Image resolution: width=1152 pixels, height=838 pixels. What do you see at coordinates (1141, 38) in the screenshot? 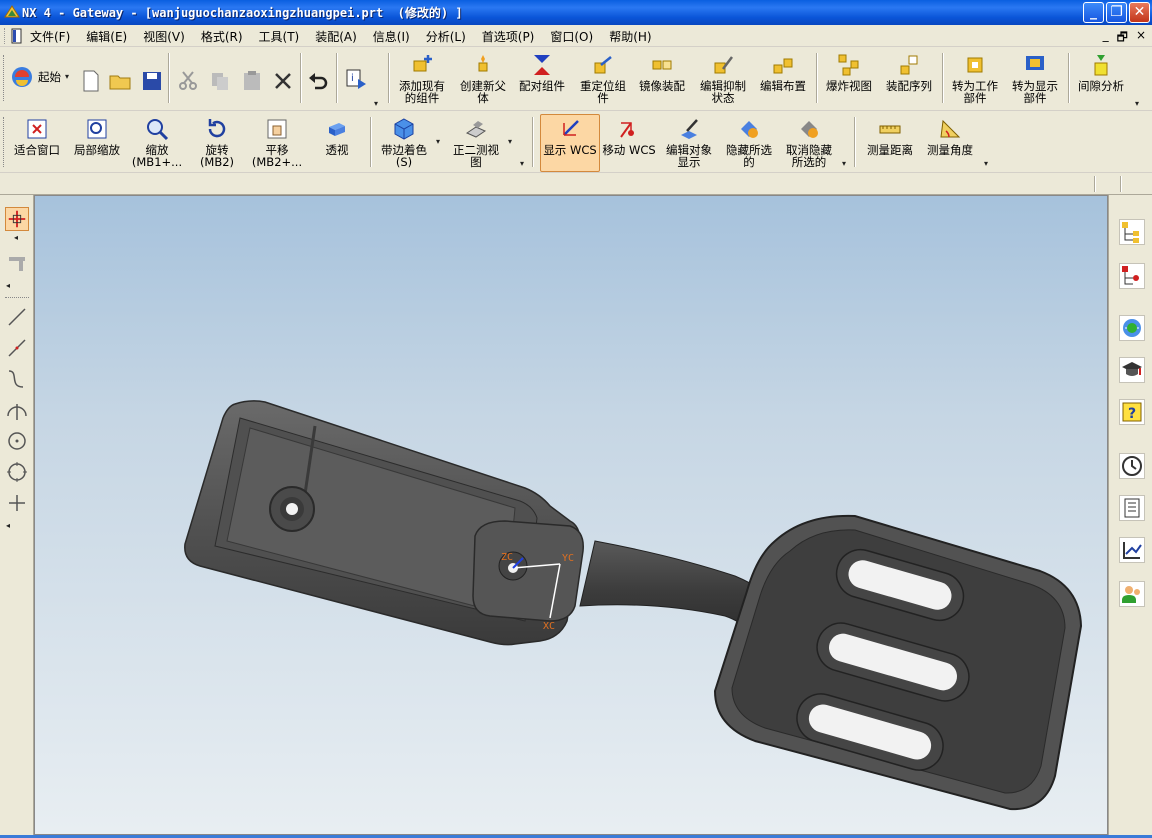
I see `mdi-close-button: ×` at bounding box center [1141, 38].